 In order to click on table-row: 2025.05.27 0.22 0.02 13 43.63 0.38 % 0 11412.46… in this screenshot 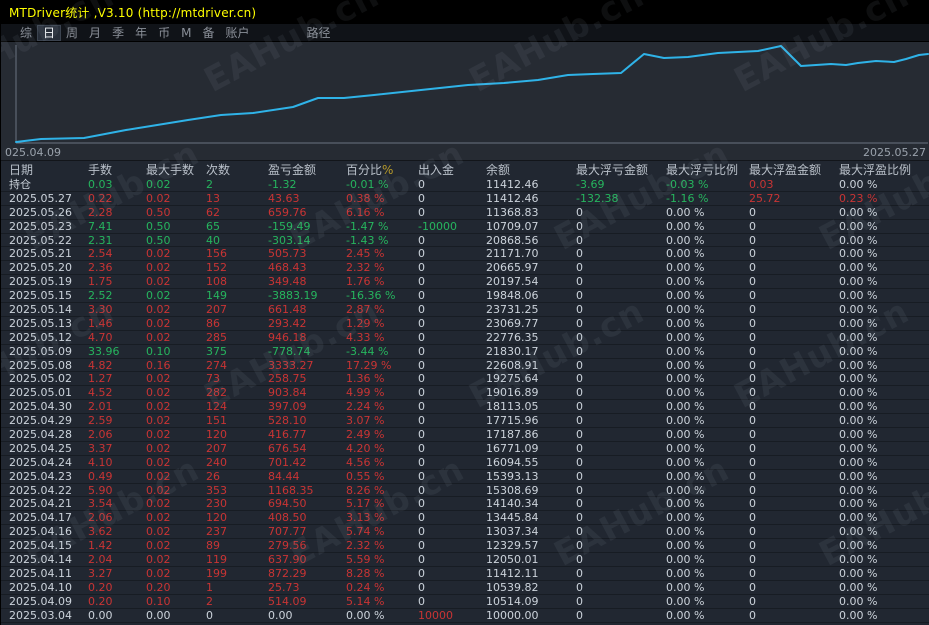, I will do `click(465, 199)`.